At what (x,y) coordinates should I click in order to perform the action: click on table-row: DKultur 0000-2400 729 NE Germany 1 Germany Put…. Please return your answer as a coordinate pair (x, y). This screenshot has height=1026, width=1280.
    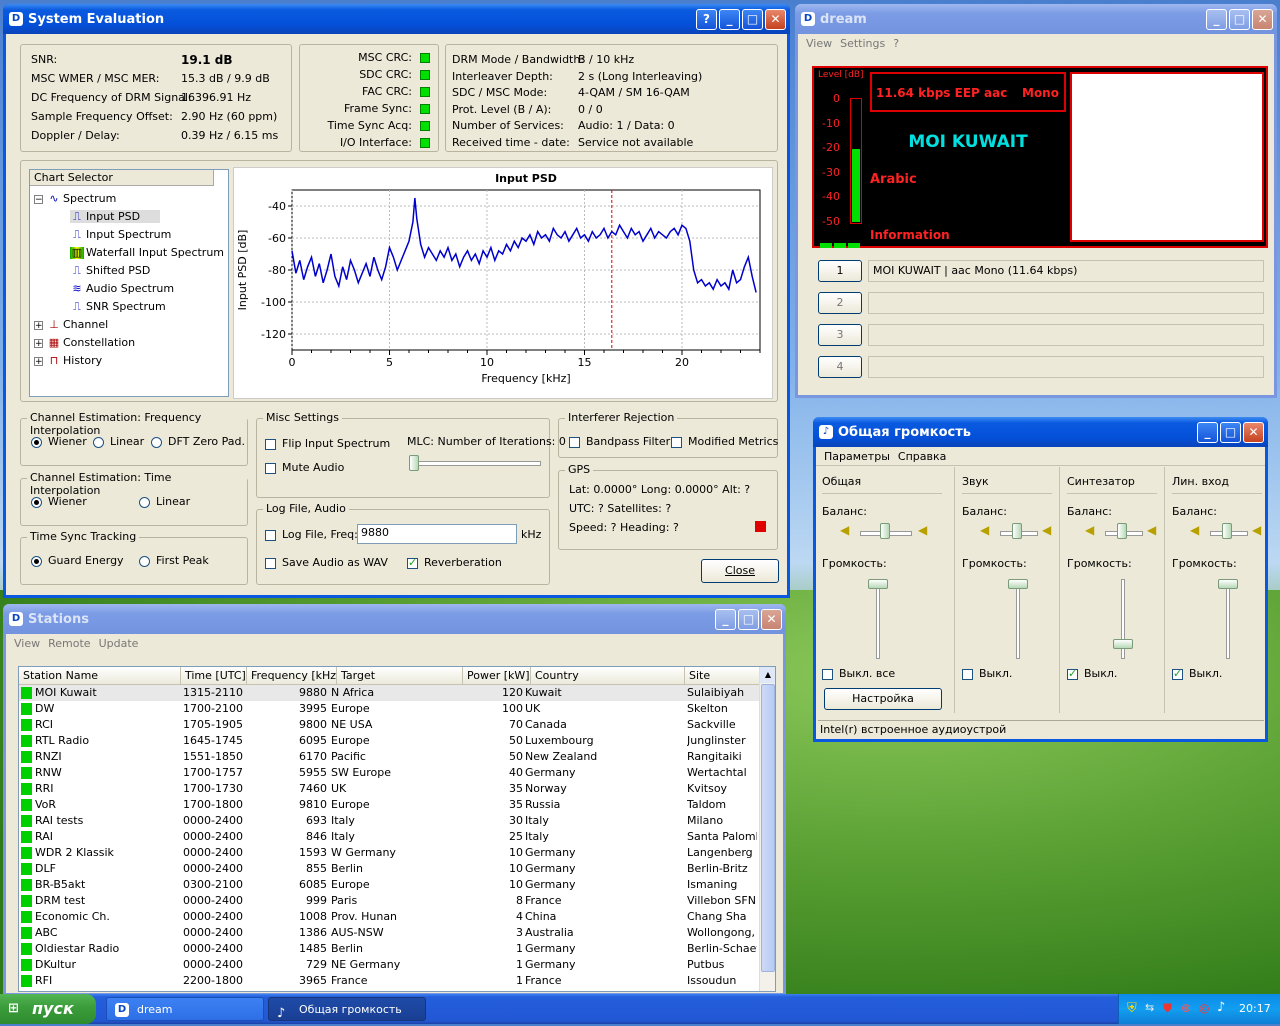
    Looking at the image, I should click on (389, 965).